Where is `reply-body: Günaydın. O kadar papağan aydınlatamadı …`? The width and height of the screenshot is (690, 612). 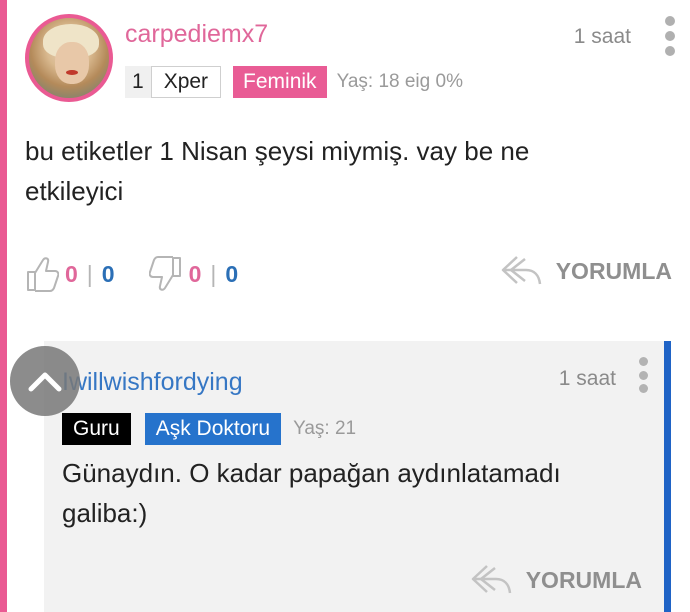 reply-body: Günaydın. O kadar papağan aydınlatamadı … is located at coordinates (311, 493).